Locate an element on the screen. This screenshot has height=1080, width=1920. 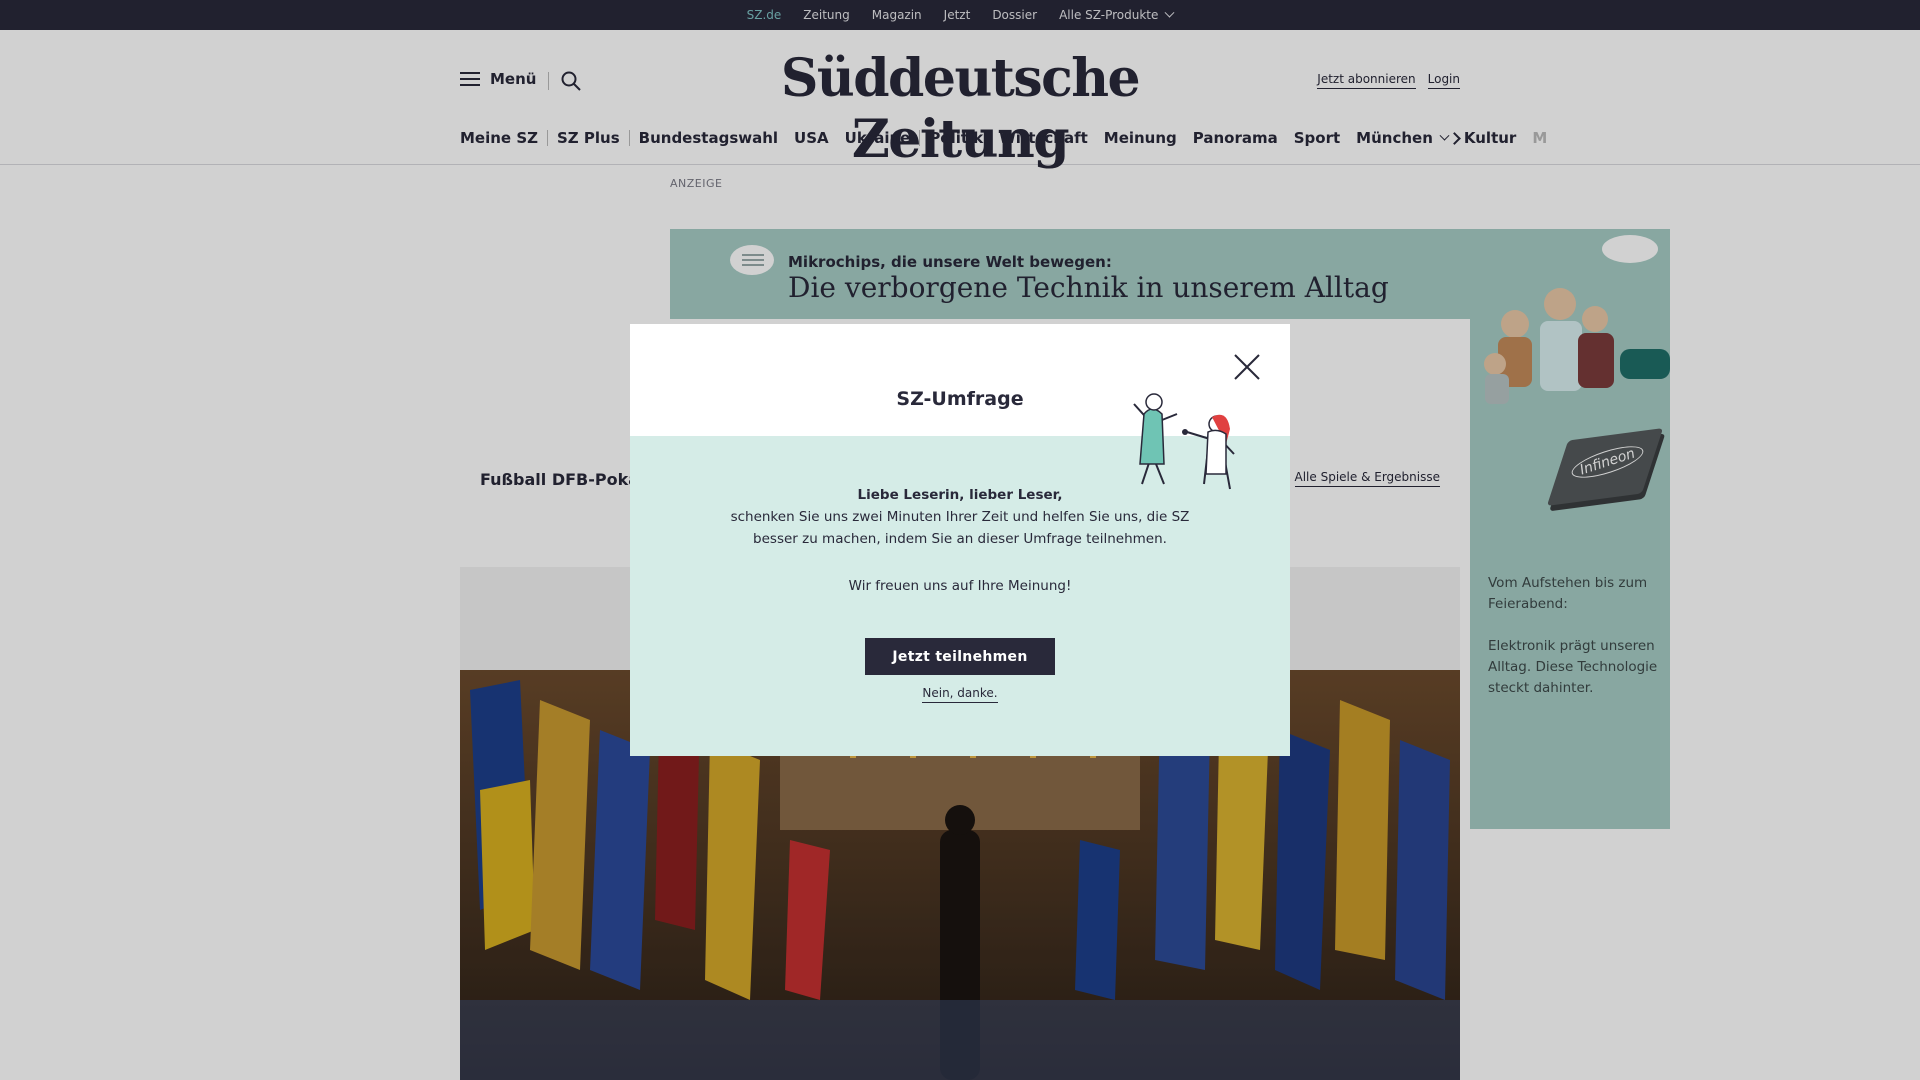
decline-link: Nein, danke. is located at coordinates (960, 694).